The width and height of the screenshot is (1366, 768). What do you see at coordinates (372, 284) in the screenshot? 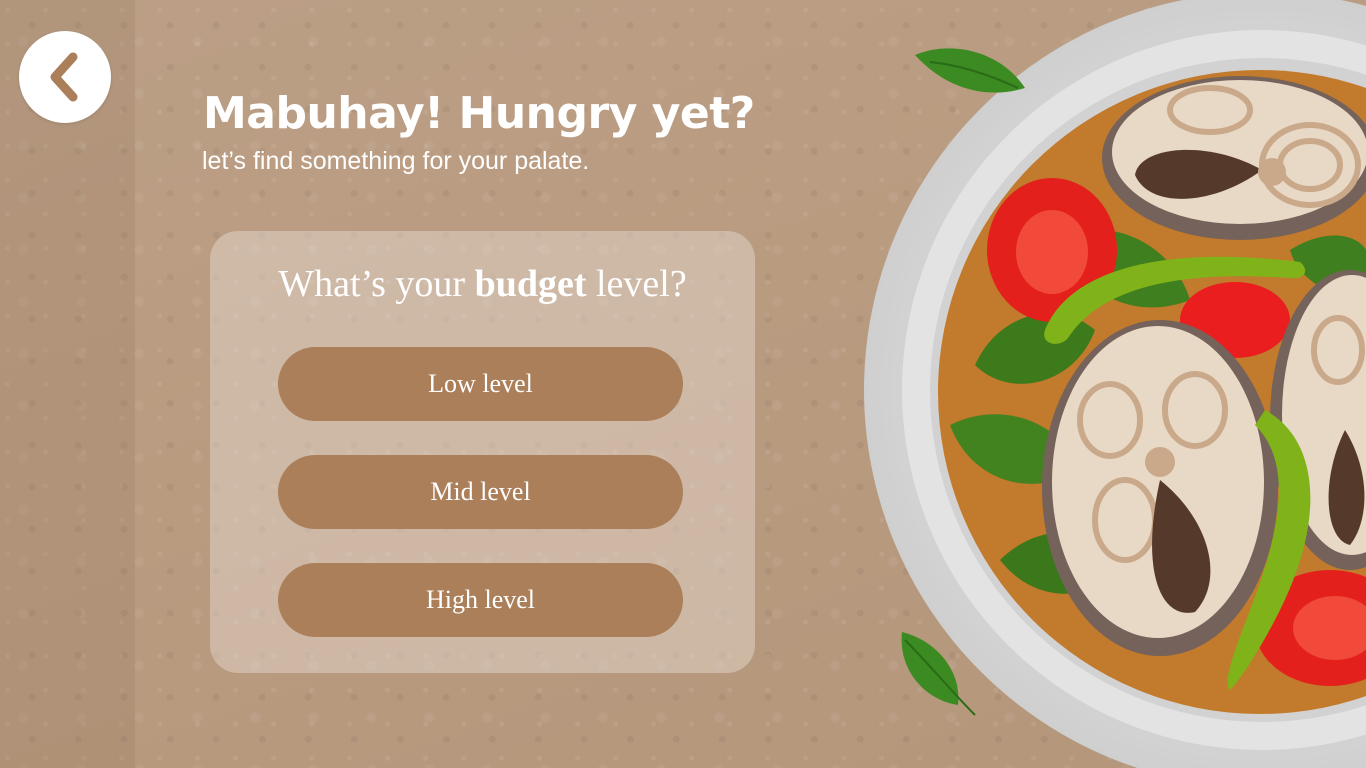
I see `question-prefix: What’s your` at bounding box center [372, 284].